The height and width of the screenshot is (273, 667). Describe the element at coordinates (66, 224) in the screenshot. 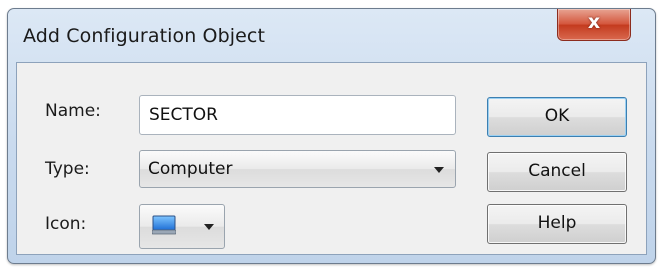

I see `icon-label: Icon:` at that location.